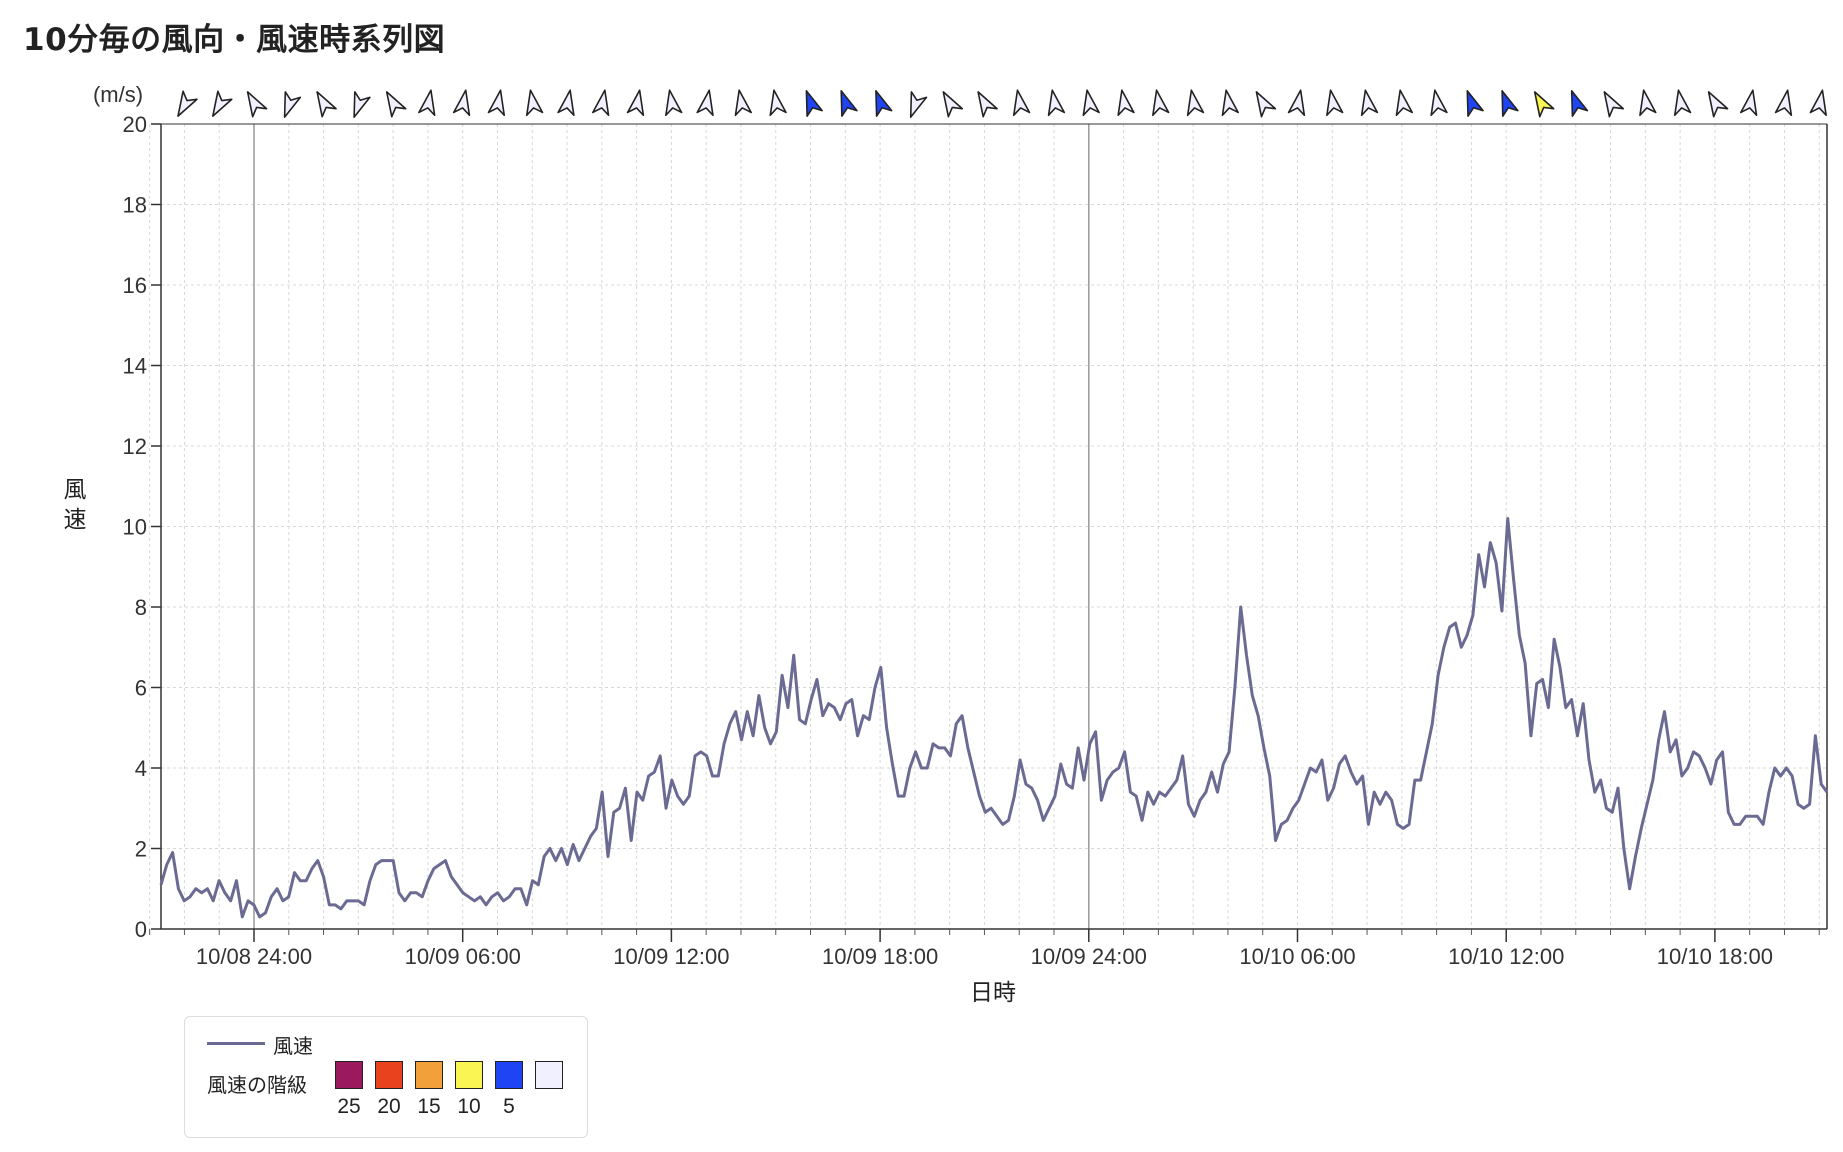 The height and width of the screenshot is (1152, 1843). I want to click on y-ticks: 0 2 4 6 8 10 12 14 16 18 20, so click(142, 527).